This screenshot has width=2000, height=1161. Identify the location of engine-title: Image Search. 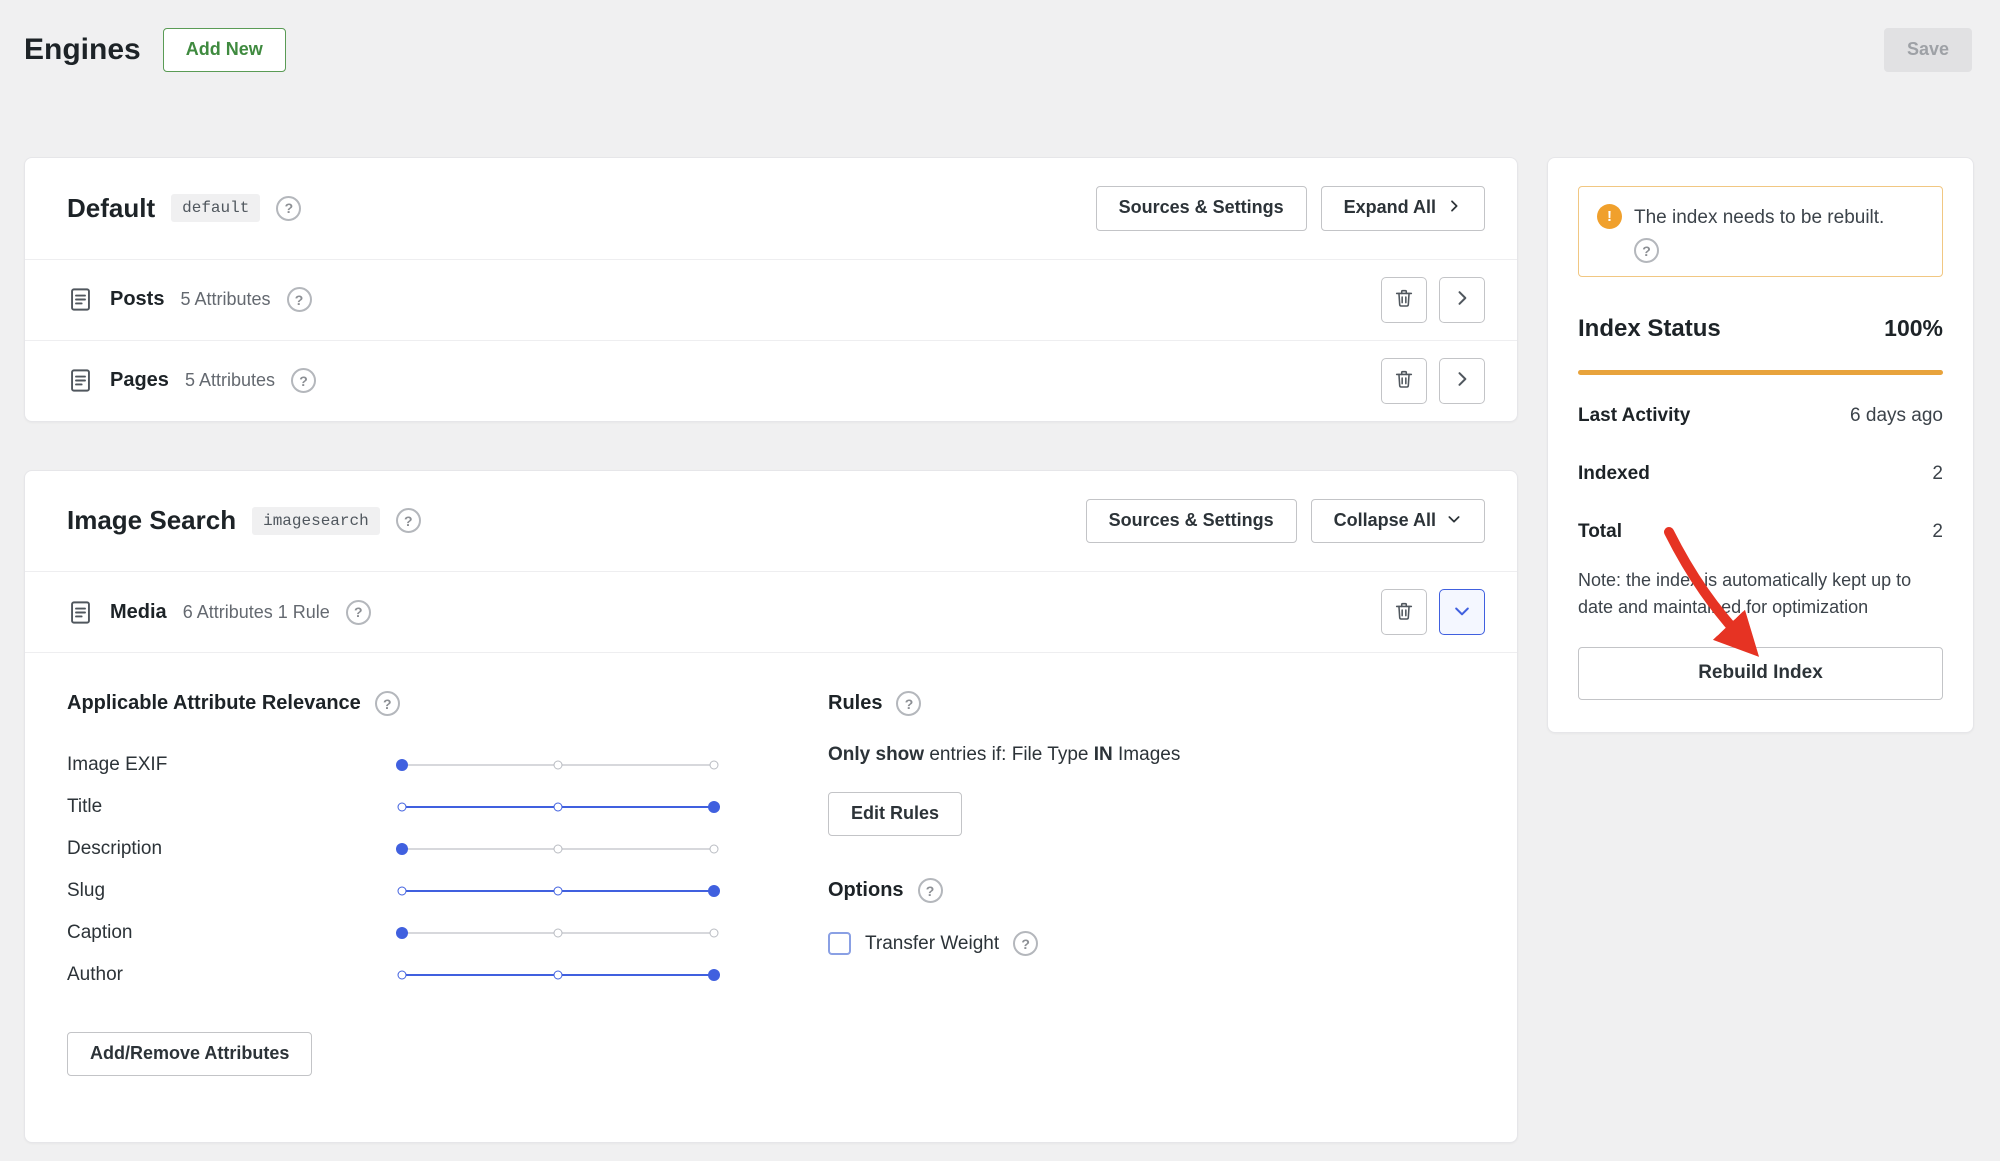
(152, 520).